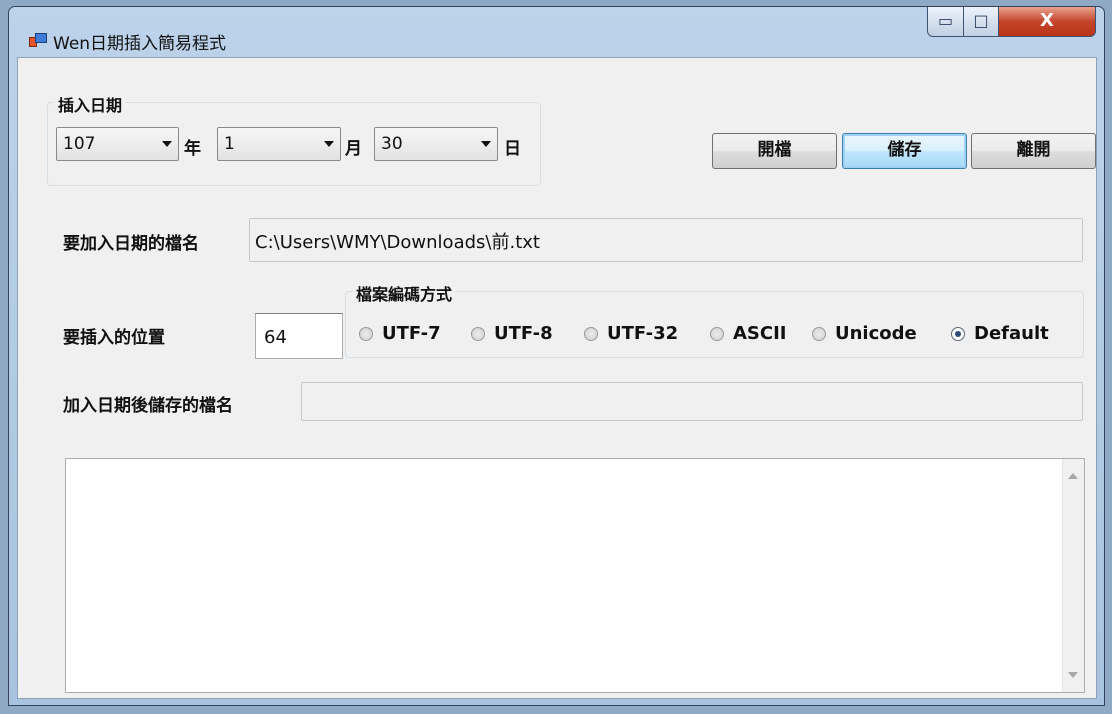  What do you see at coordinates (90, 104) in the screenshot?
I see `date-group-title: 插入日期` at bounding box center [90, 104].